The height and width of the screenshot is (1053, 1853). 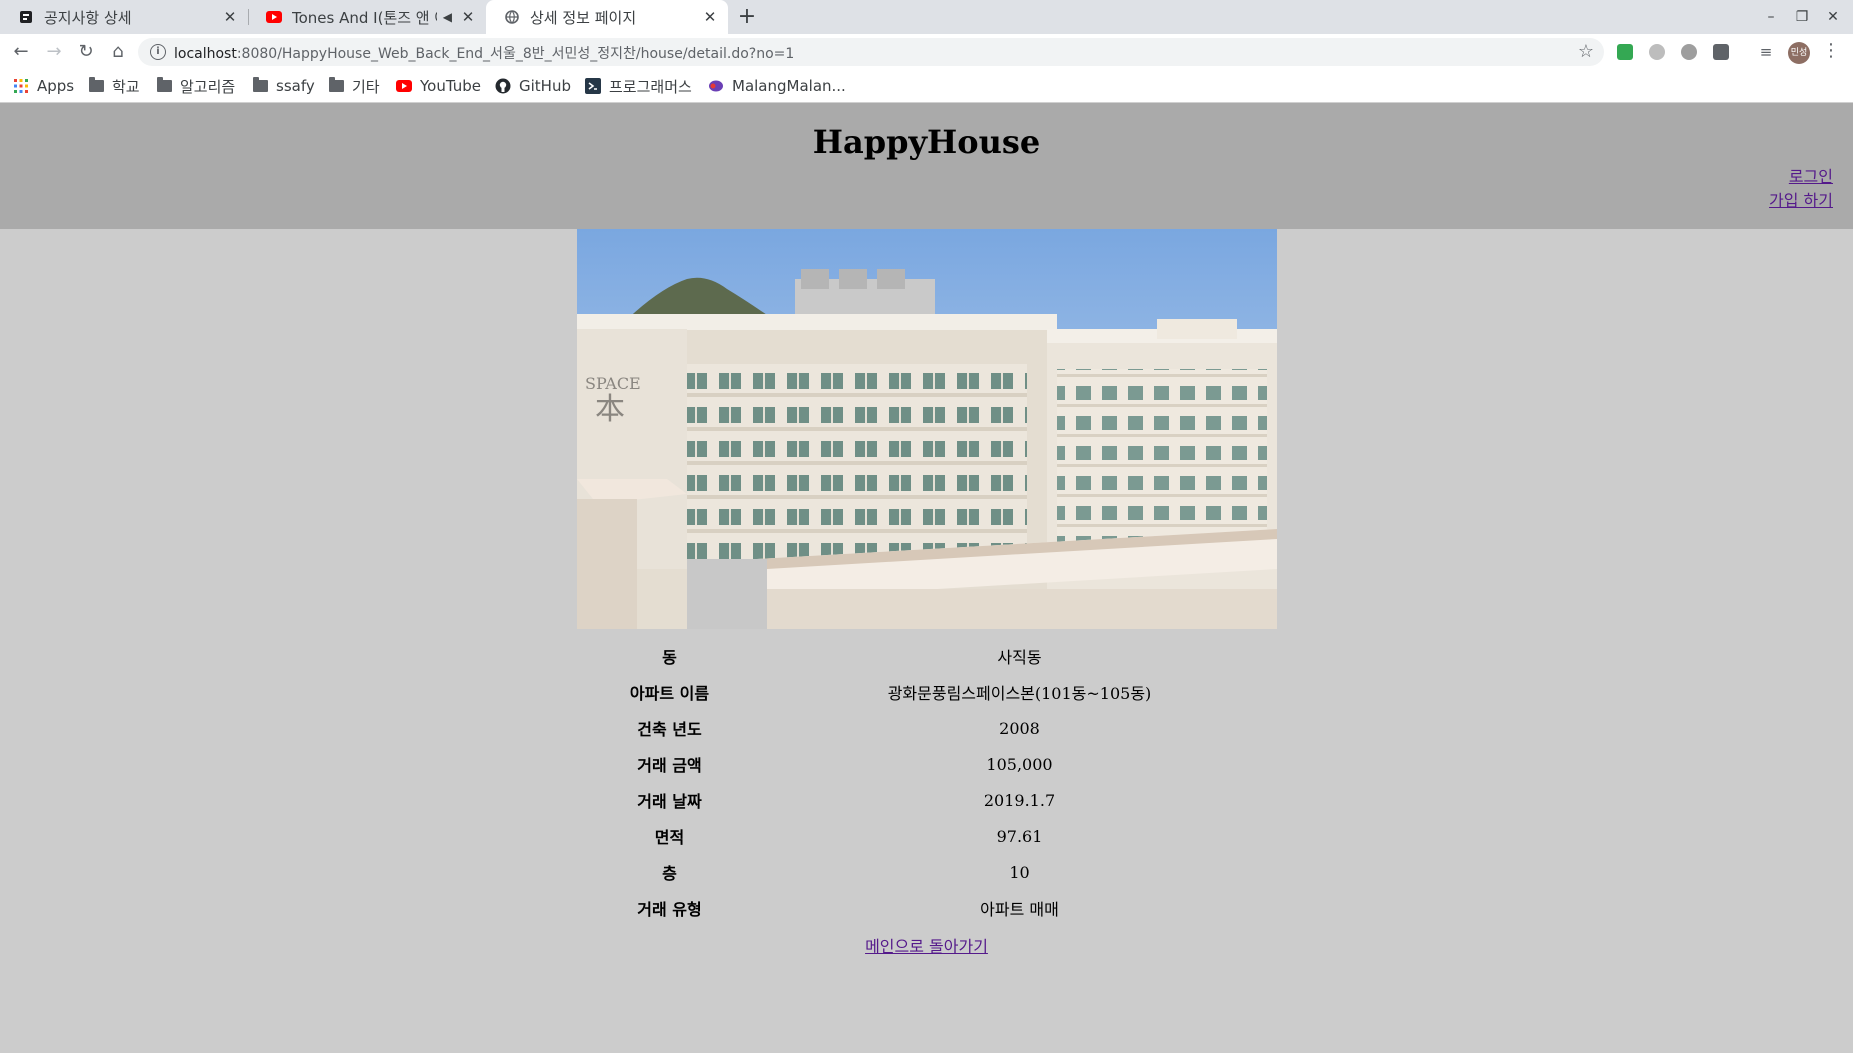 I want to click on malang-icon, so click(x=716, y=86).